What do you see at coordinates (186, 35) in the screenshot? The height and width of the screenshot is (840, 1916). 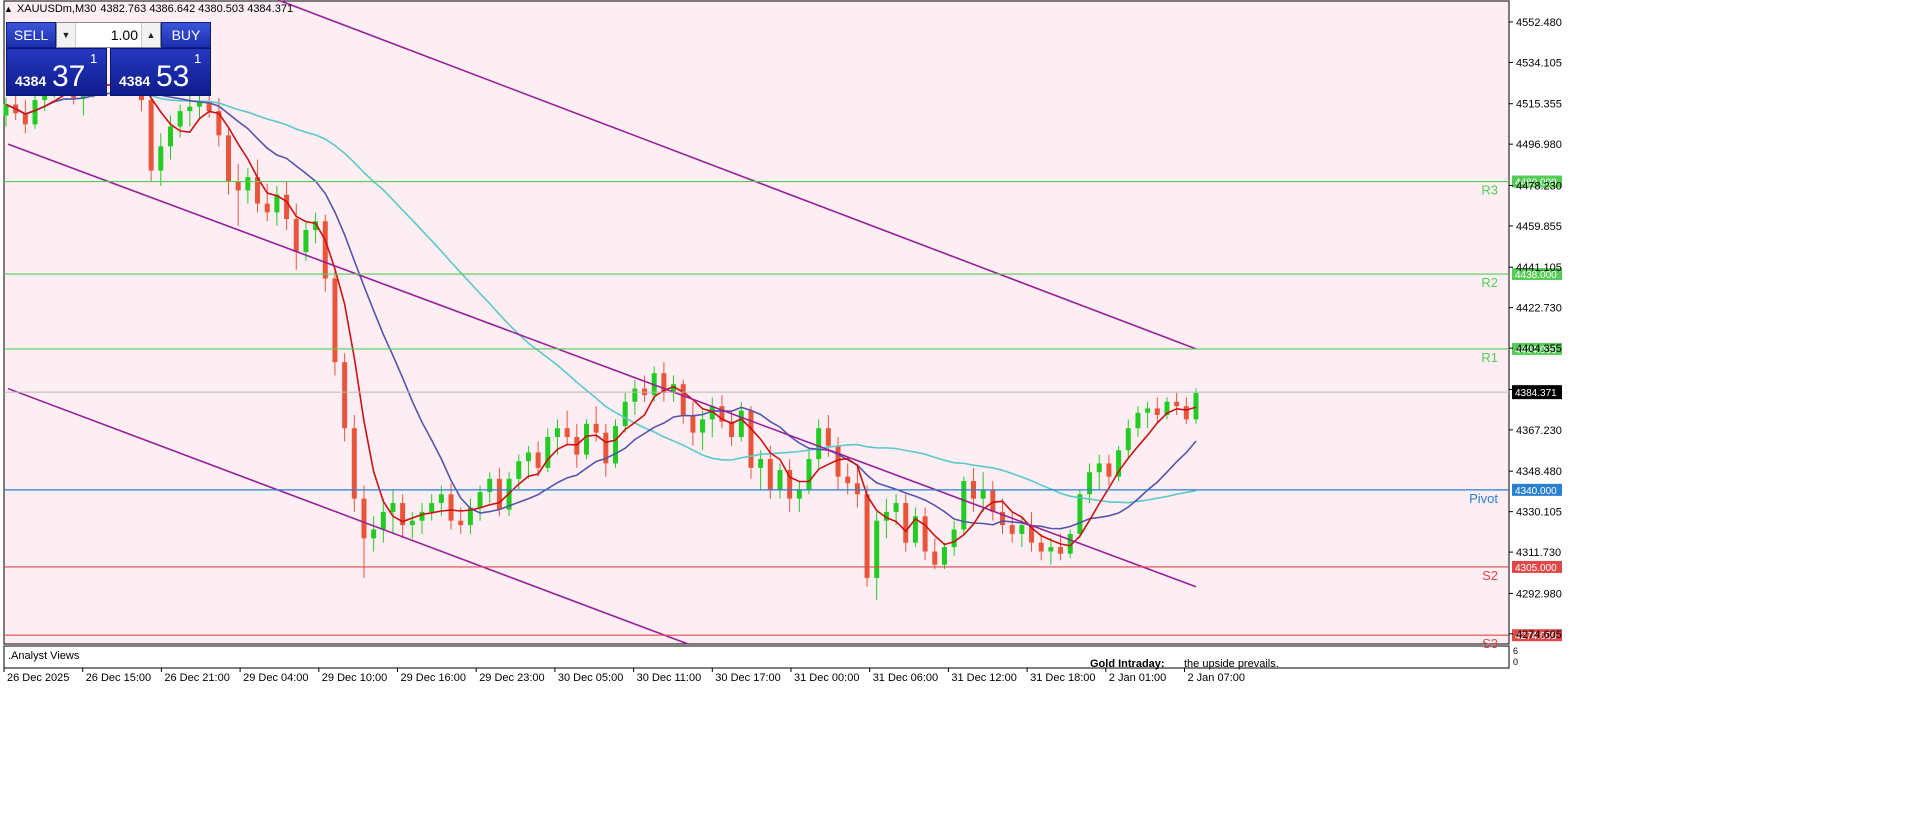 I see `buy-button: BUY` at bounding box center [186, 35].